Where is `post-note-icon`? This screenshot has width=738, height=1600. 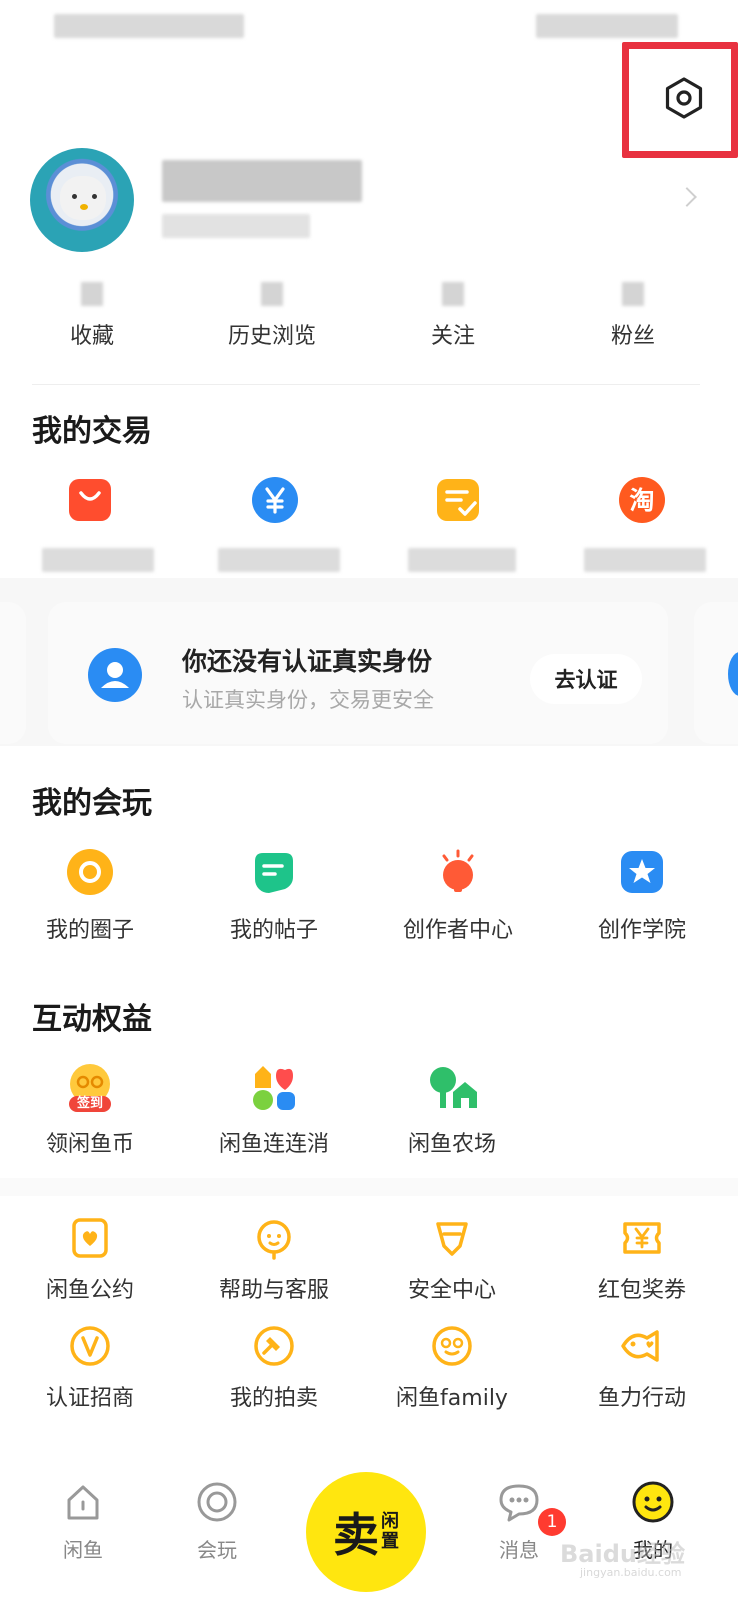 post-note-icon is located at coordinates (274, 872).